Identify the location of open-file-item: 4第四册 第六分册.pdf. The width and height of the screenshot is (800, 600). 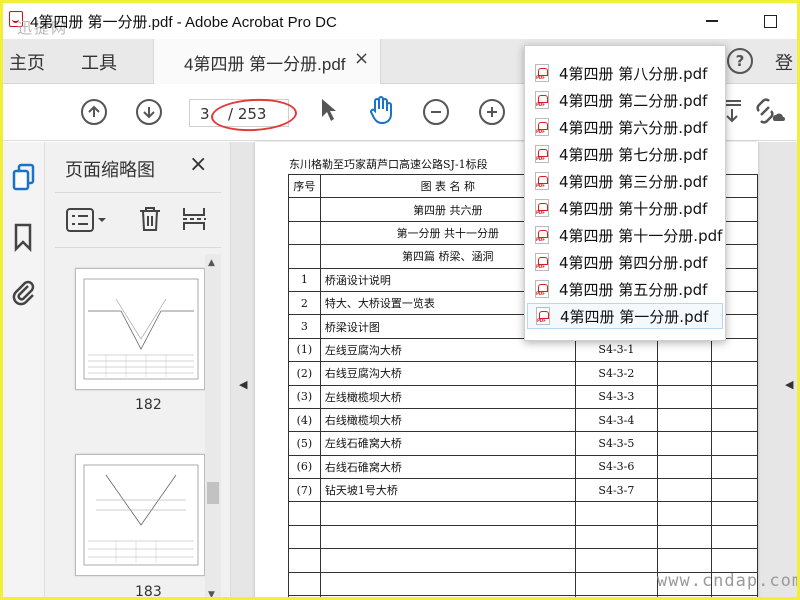
(625, 127).